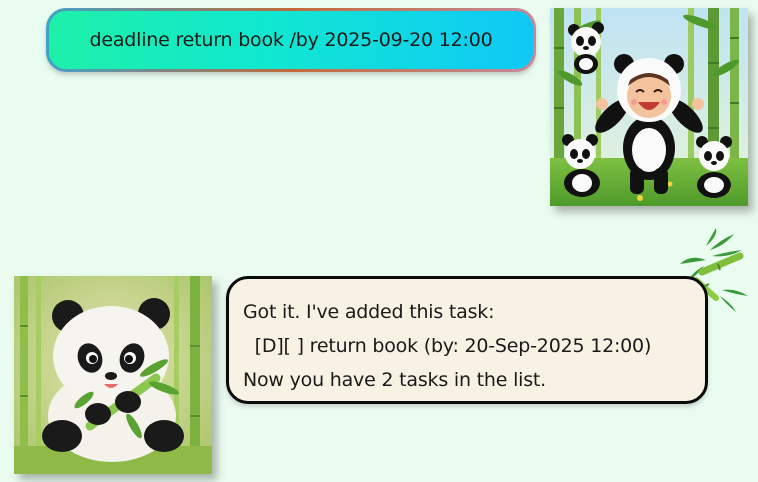 The image size is (758, 482). I want to click on panda-cub-image, so click(113, 375).